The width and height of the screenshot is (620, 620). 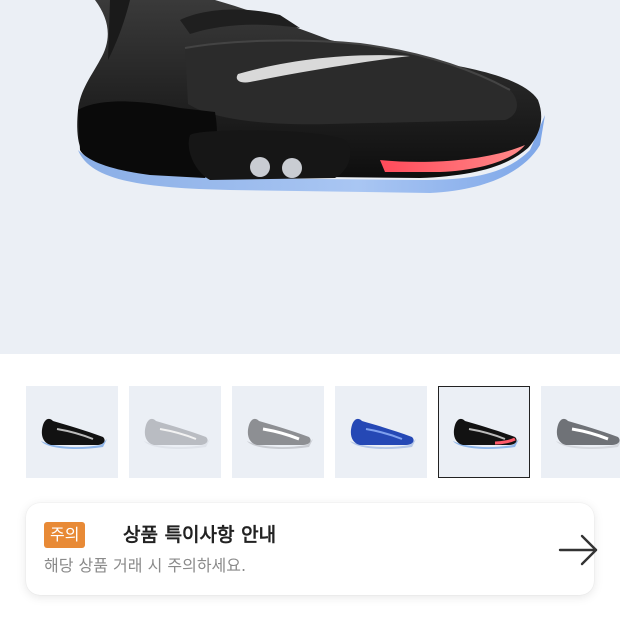 I want to click on thumbnail-grey-white, so click(x=278, y=432).